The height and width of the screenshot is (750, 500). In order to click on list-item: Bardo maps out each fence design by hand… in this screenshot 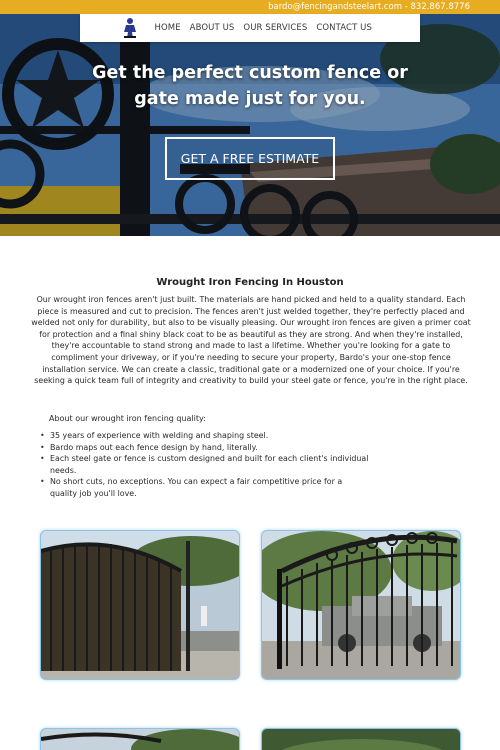, I will do `click(205, 448)`.